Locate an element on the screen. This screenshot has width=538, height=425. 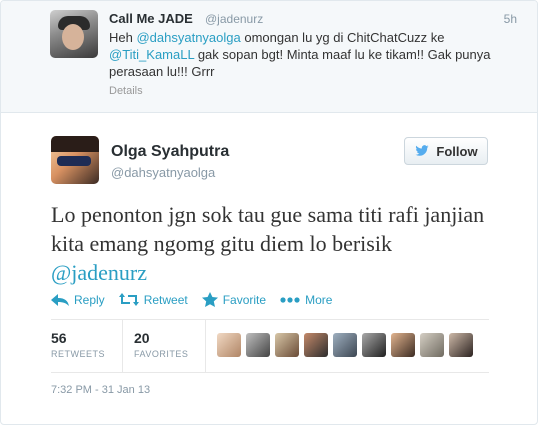
mention-link: @Titi_KamaLL is located at coordinates (151, 54).